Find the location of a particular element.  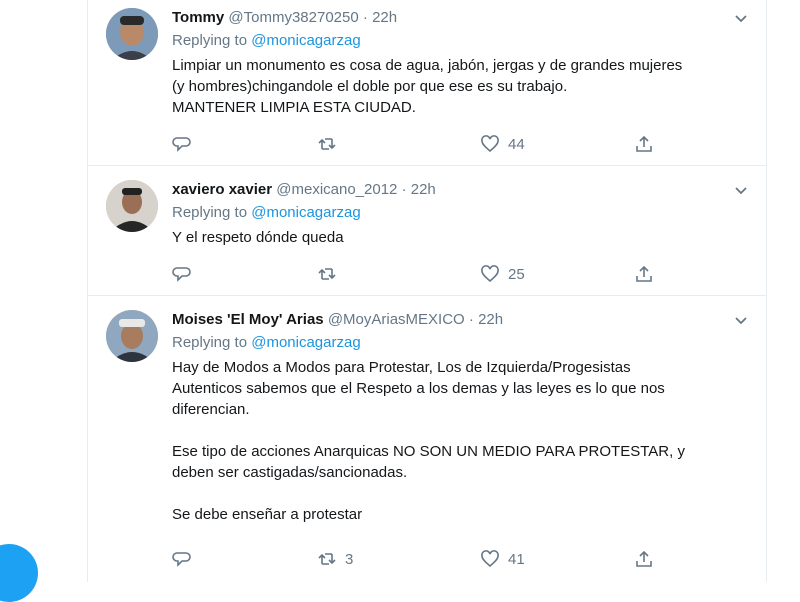

like-button: 25 is located at coordinates (502, 274).